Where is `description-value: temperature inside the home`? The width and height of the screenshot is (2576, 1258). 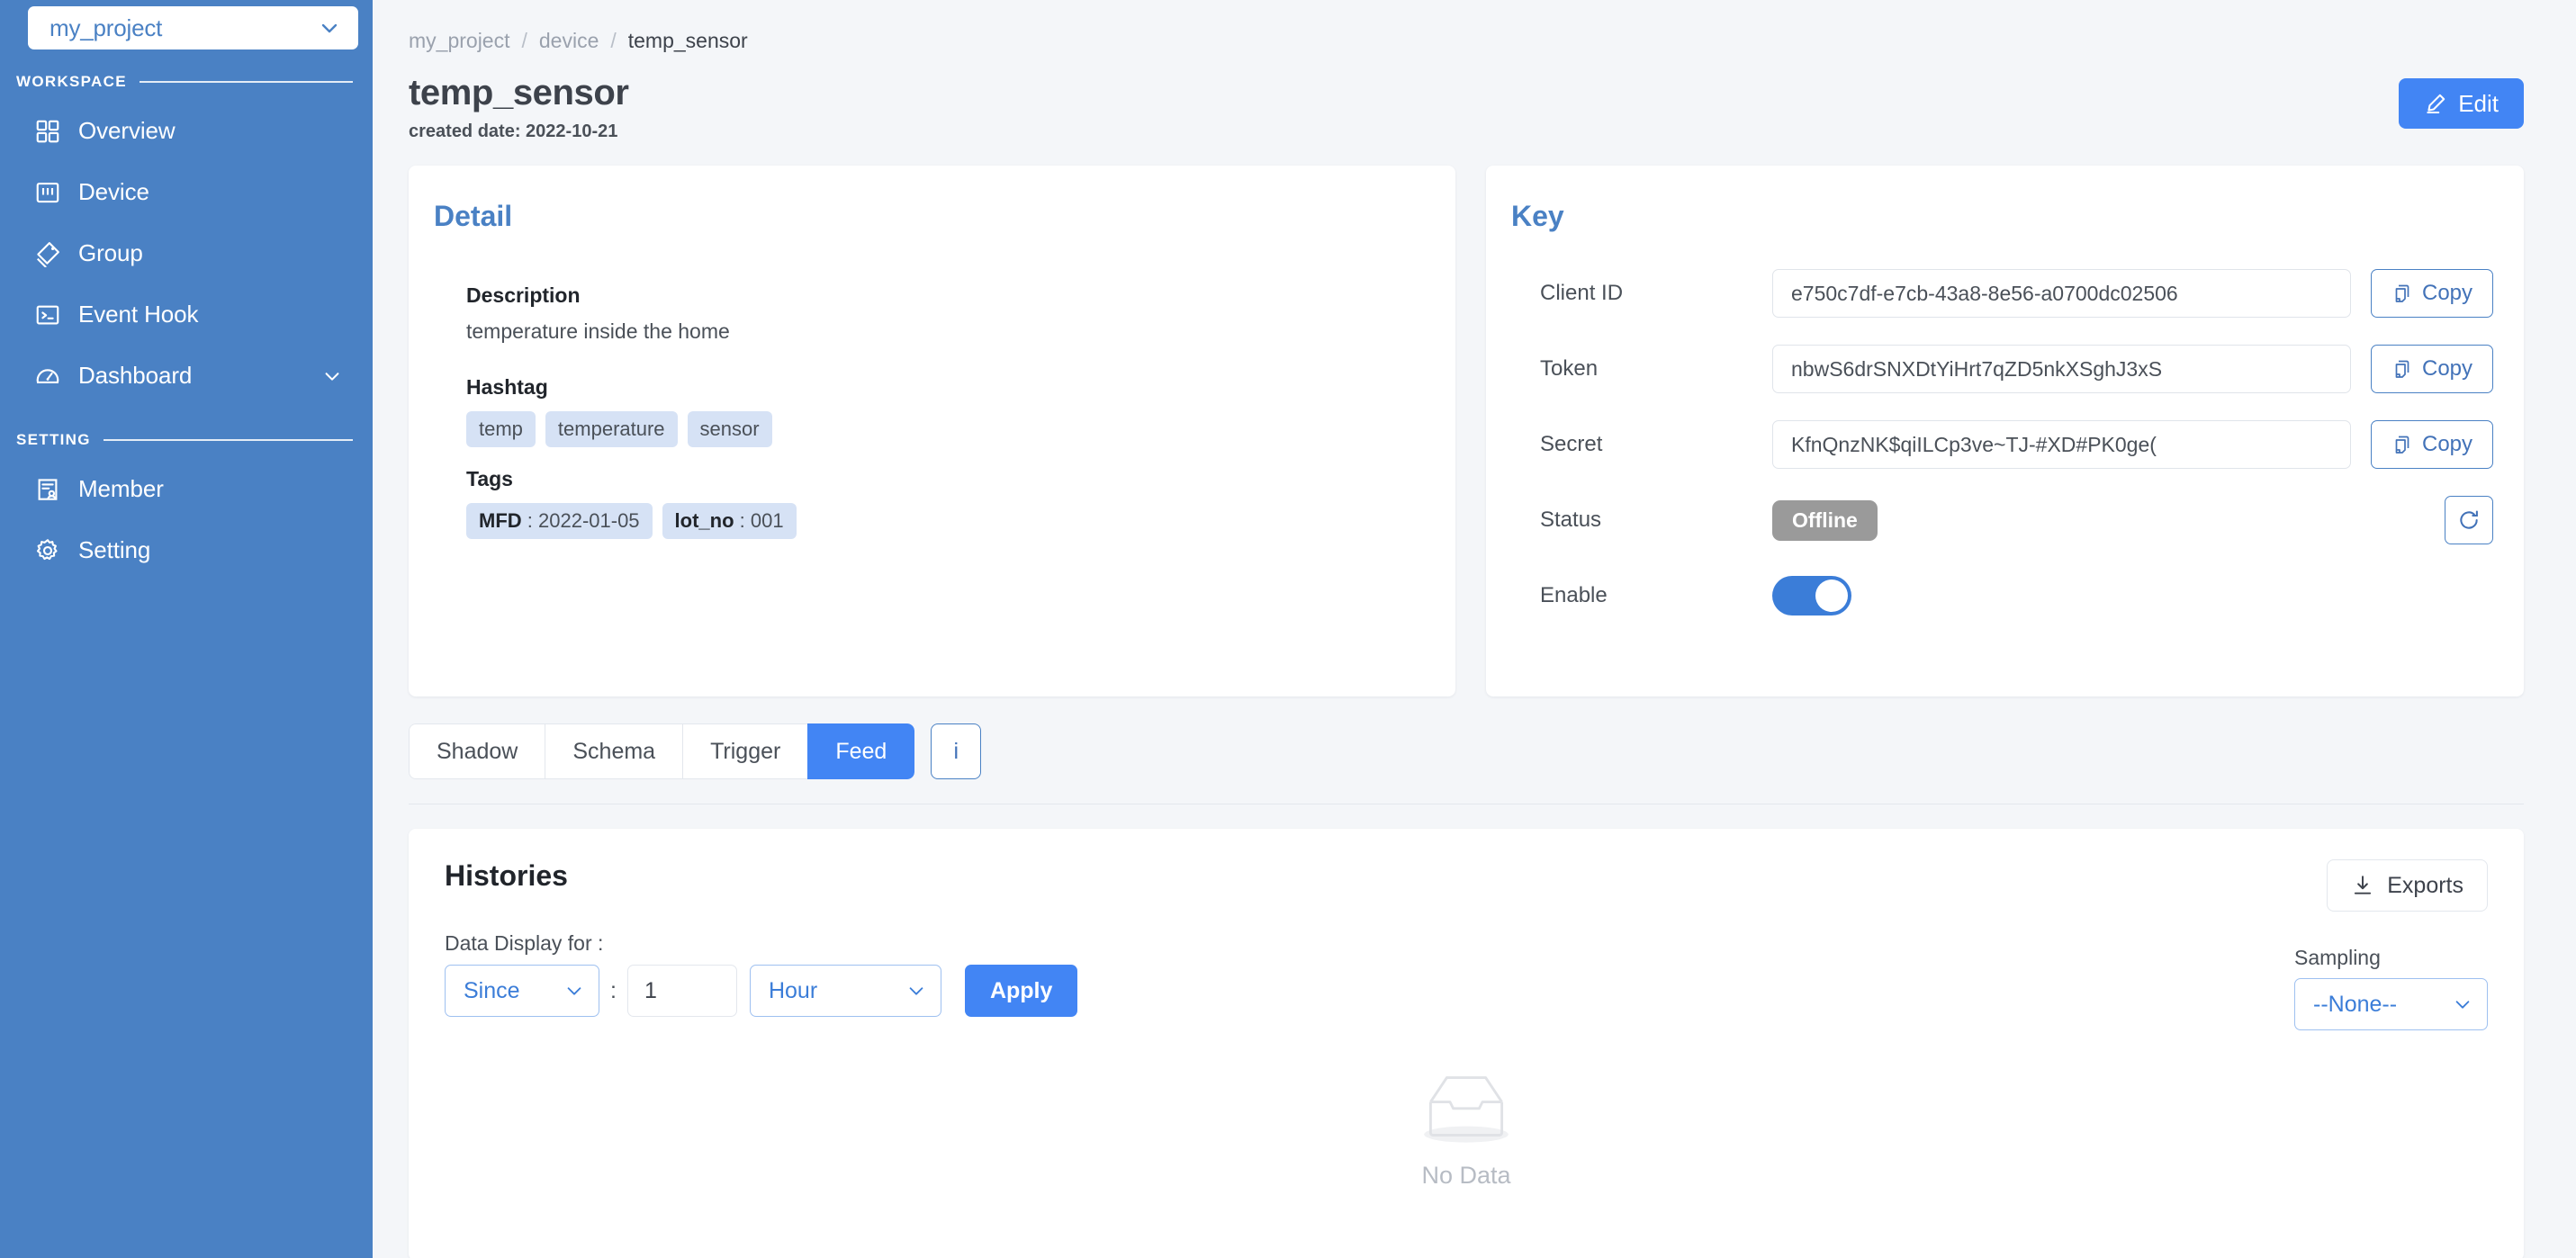
description-value: temperature inside the home is located at coordinates (598, 331).